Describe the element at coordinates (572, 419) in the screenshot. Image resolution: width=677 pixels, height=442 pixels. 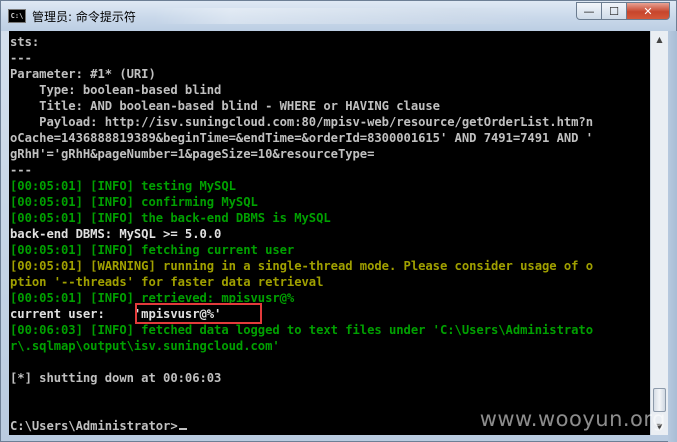
I see `watermark-text: www.wooyun.org` at that location.